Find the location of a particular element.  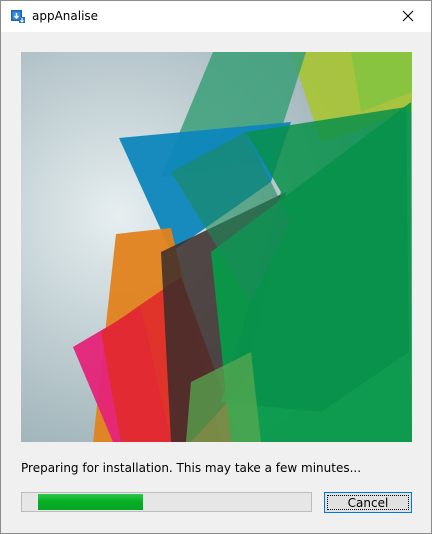

installer-app-icon is located at coordinates (18, 16).